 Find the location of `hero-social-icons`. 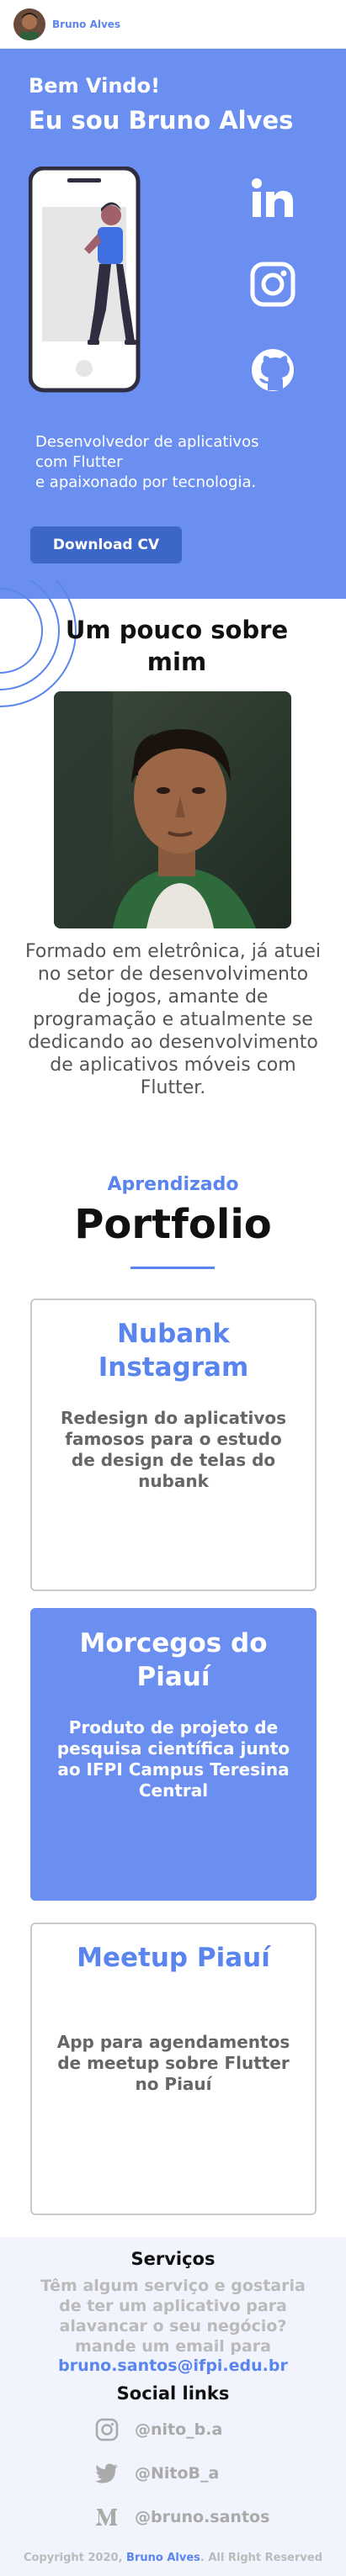

hero-social-icons is located at coordinates (274, 303).